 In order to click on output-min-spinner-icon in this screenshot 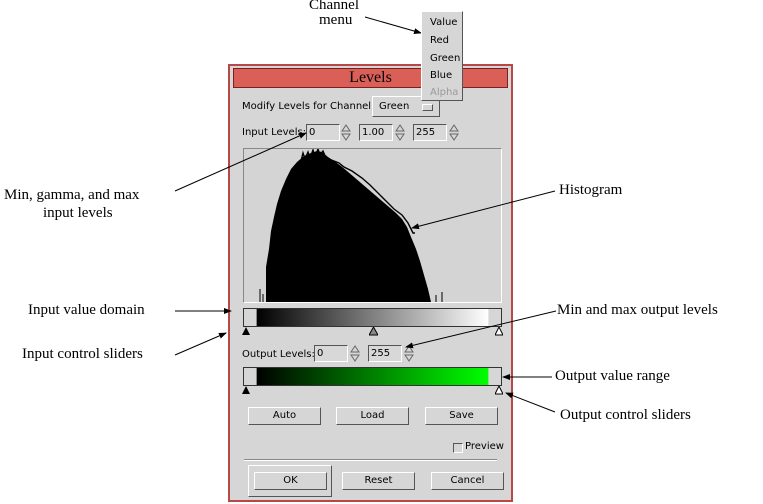, I will do `click(355, 353)`.